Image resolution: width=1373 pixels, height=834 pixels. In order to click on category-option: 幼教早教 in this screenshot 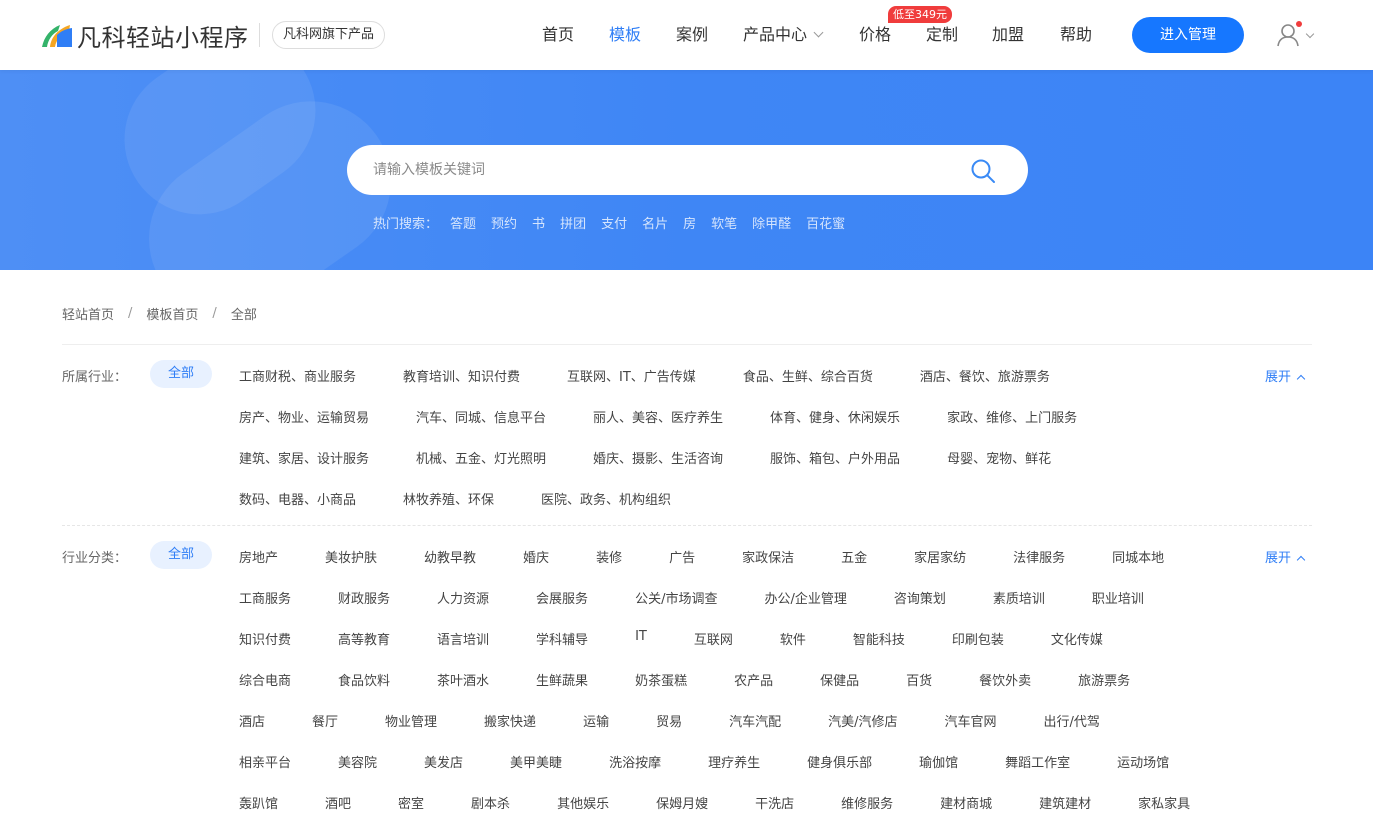, I will do `click(450, 556)`.